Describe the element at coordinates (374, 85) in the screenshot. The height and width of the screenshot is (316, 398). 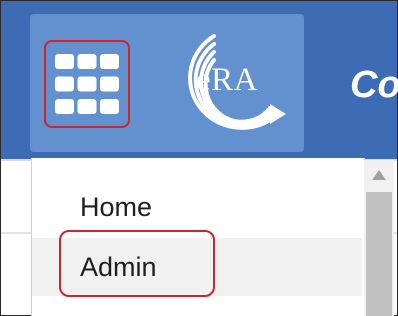
I see `app-title: Co` at that location.